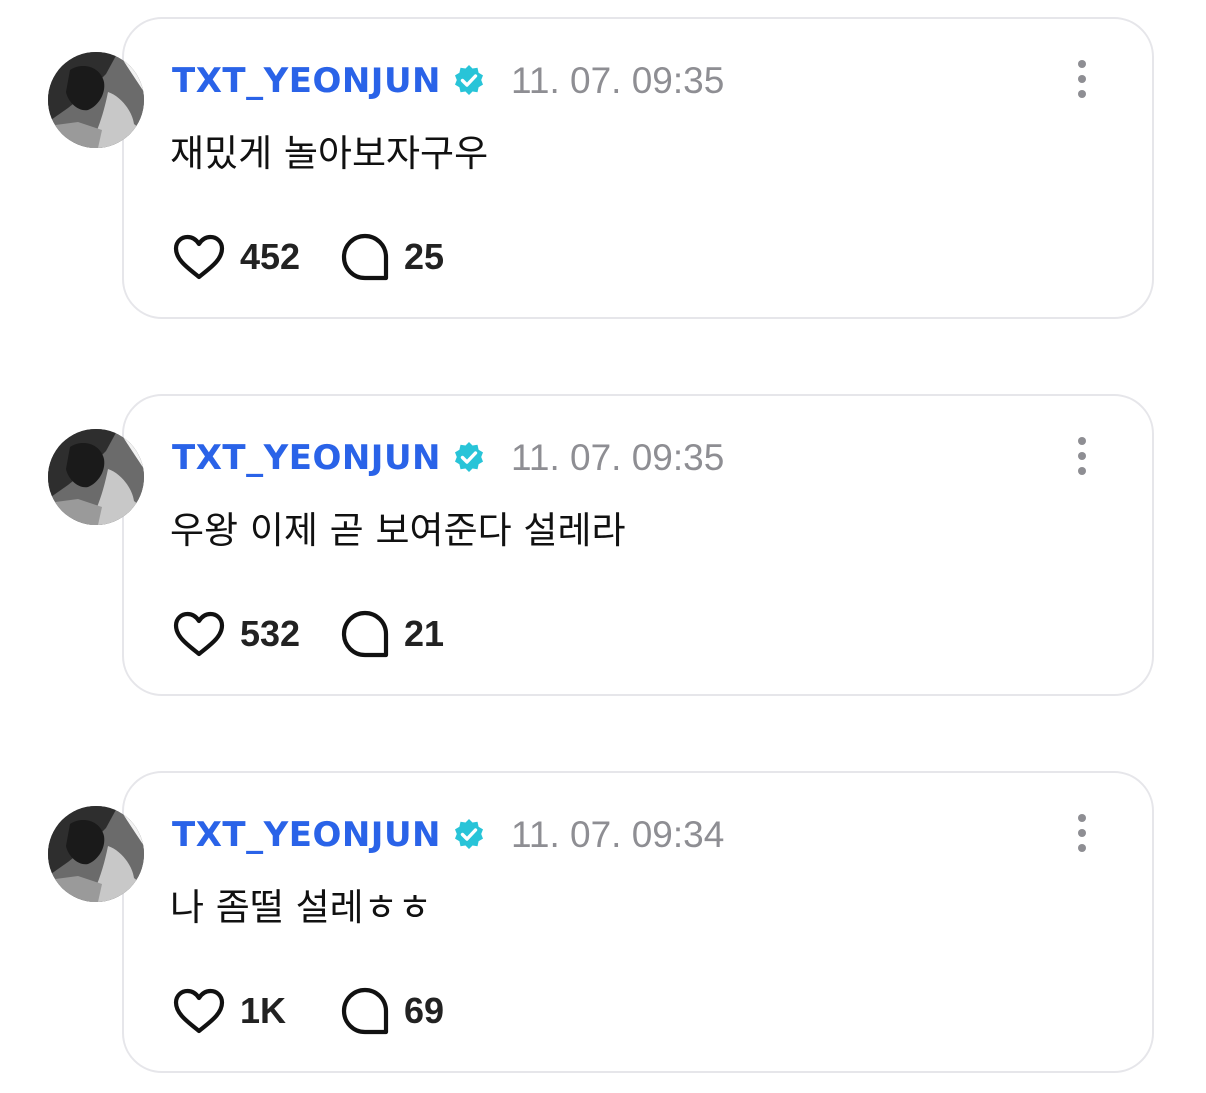  What do you see at coordinates (403, 257) in the screenshot?
I see `comment-button: 25` at bounding box center [403, 257].